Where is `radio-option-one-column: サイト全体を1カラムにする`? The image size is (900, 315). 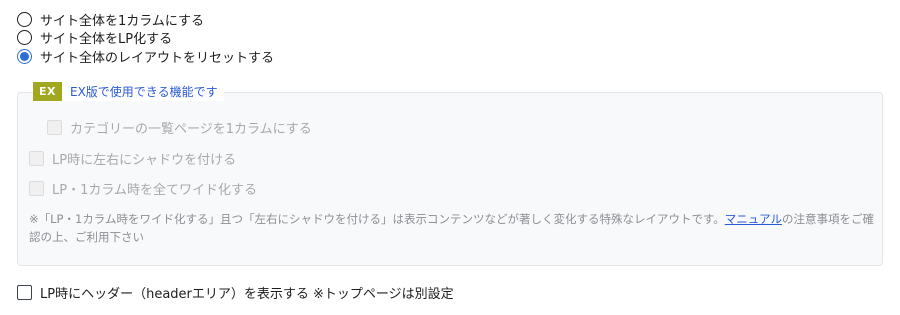
radio-option-one-column: サイト全体を1カラムにする is located at coordinates (111, 19).